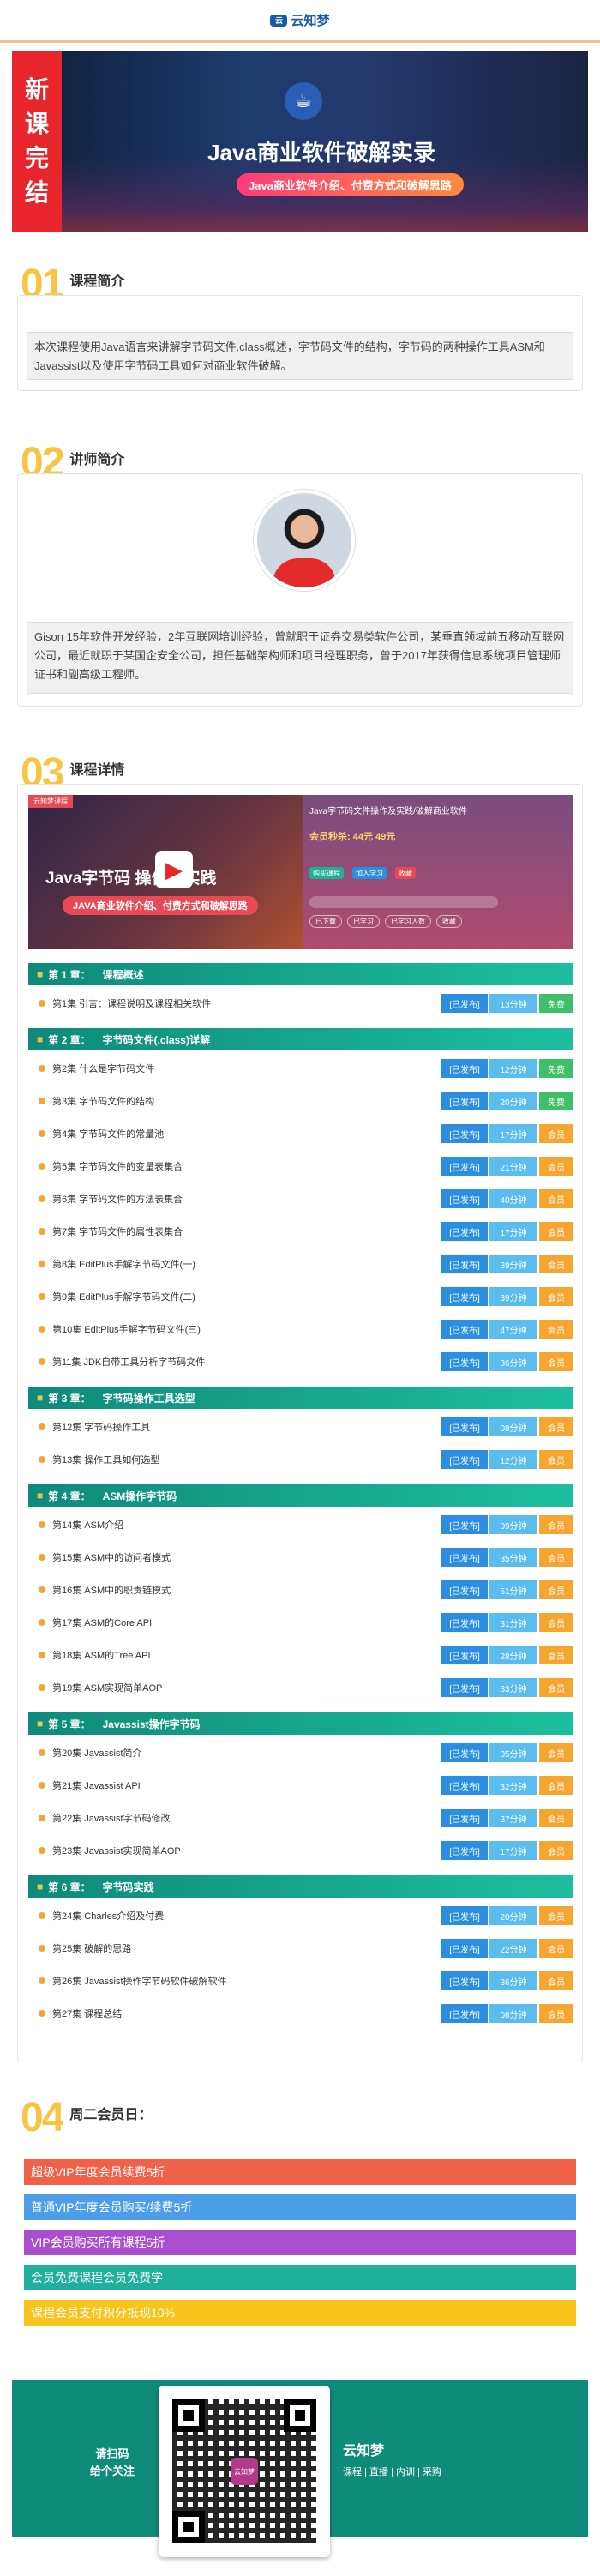  What do you see at coordinates (392, 2471) in the screenshot?
I see `brand-links: 课程 | 直播 | 内训 | 采购` at bounding box center [392, 2471].